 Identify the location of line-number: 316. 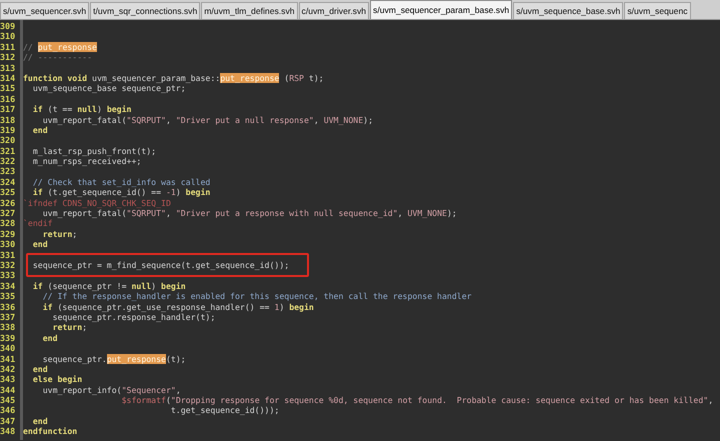
(8, 99).